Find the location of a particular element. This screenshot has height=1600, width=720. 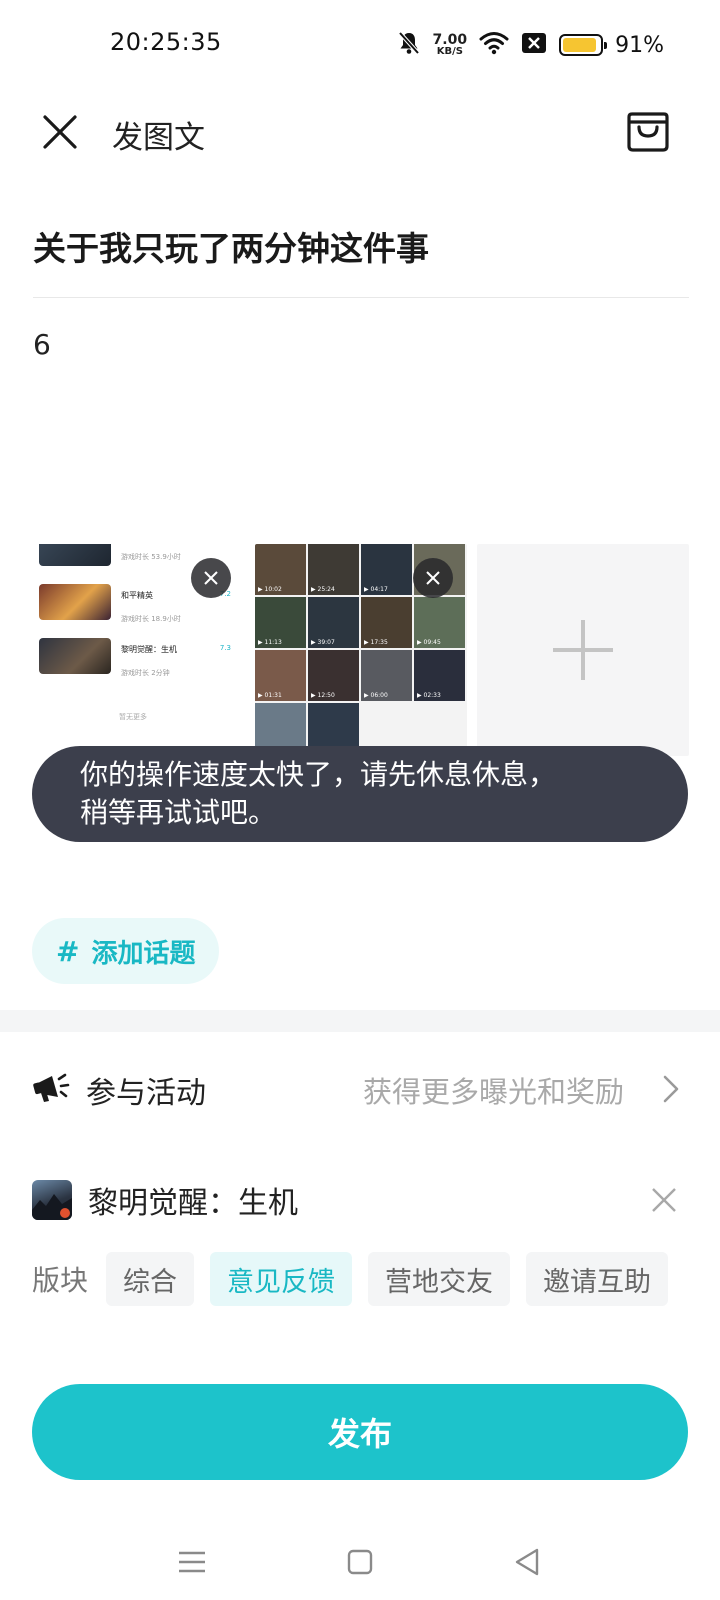

video-thumbnail: ▶ 25:24 is located at coordinates (333, 569).